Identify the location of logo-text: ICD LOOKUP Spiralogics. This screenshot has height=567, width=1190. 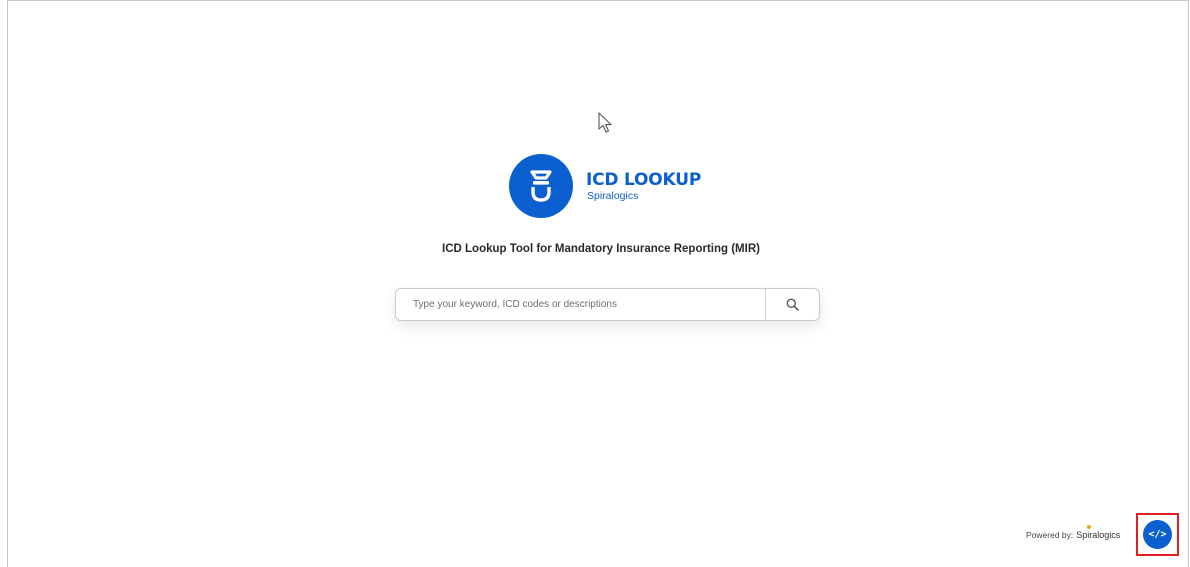
(643, 186).